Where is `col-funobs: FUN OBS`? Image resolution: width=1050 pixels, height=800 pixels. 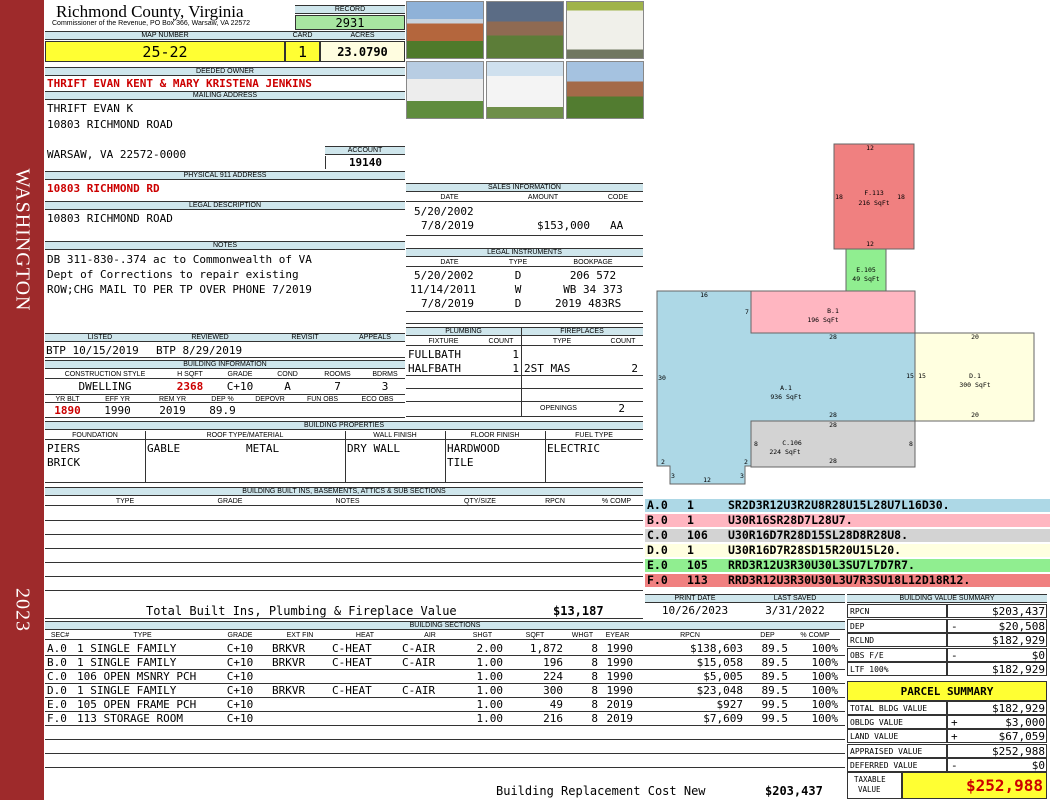
col-funobs: FUN OBS is located at coordinates (322, 398).